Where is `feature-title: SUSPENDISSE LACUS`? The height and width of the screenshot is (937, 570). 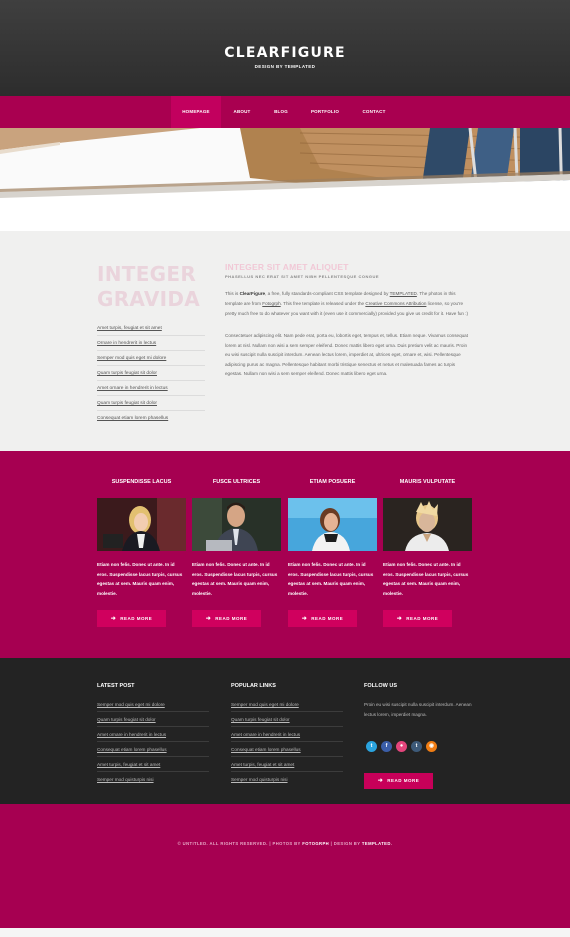
feature-title: SUSPENDISSE LACUS is located at coordinates (141, 482).